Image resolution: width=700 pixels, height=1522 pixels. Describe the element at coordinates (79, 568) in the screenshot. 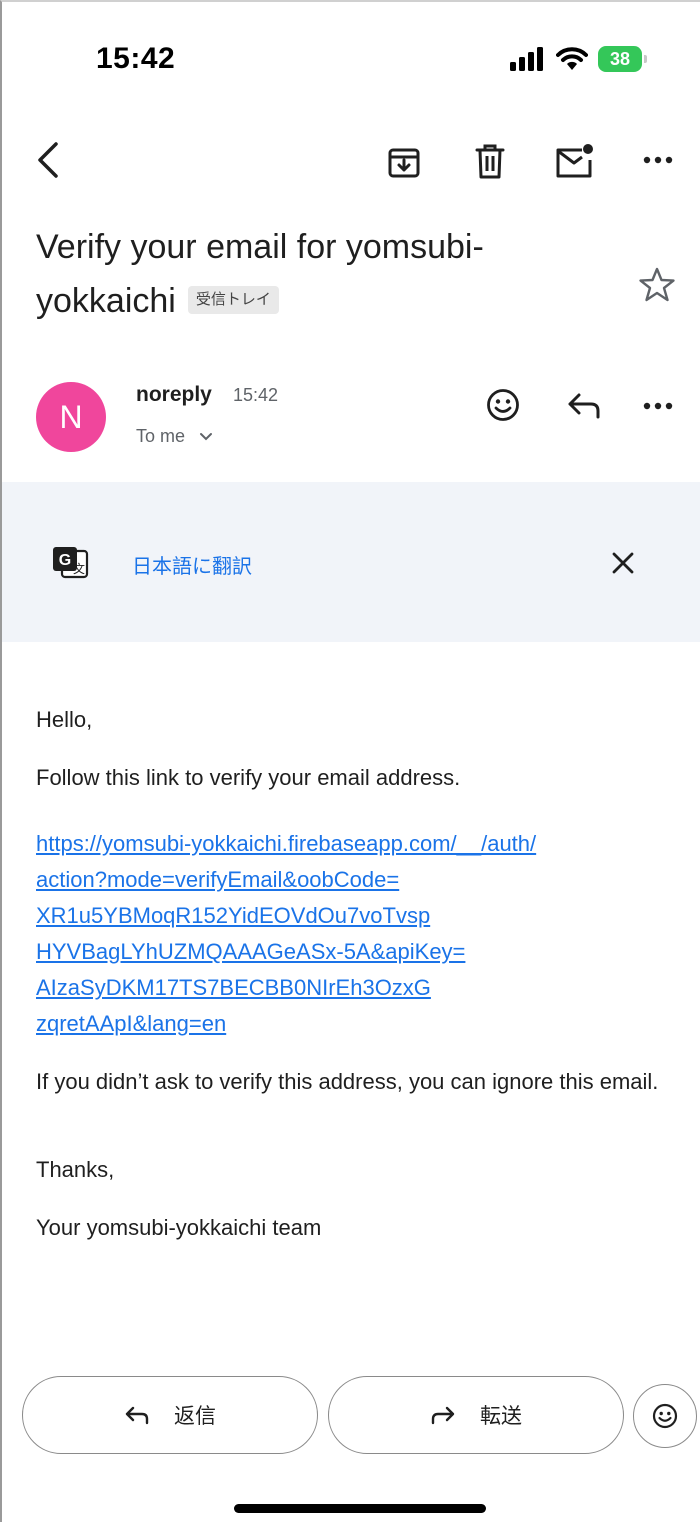

I see `svg-text: 文` at that location.